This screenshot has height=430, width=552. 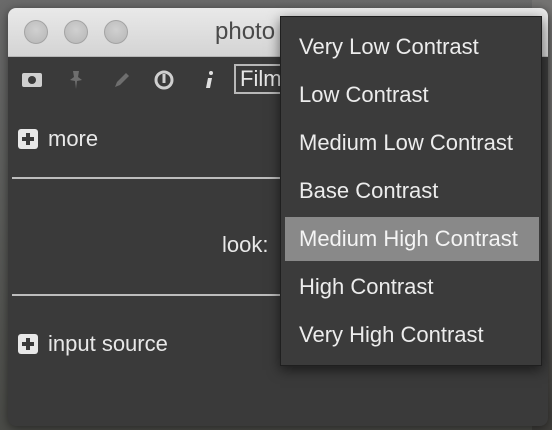 What do you see at coordinates (210, 80) in the screenshot?
I see `info-icon` at bounding box center [210, 80].